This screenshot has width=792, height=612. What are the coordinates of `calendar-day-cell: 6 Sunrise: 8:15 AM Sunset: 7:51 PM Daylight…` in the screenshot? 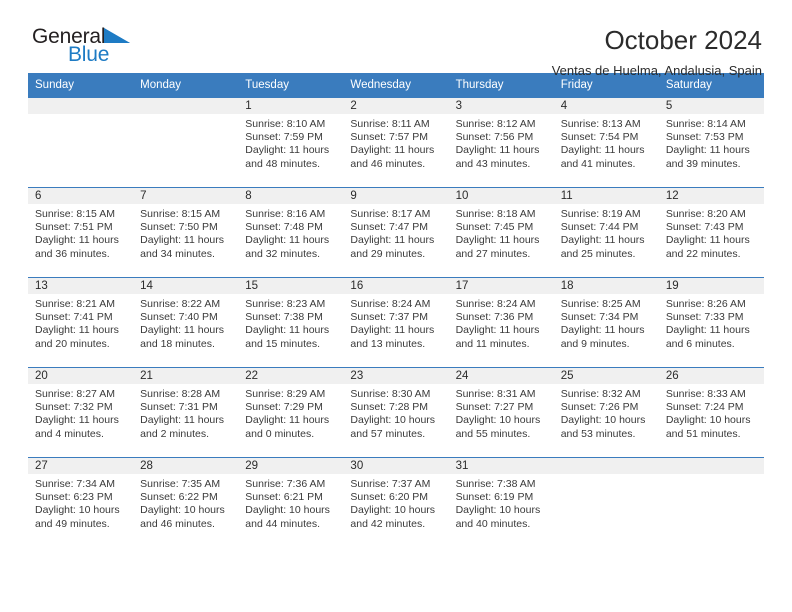 It's located at (81, 232).